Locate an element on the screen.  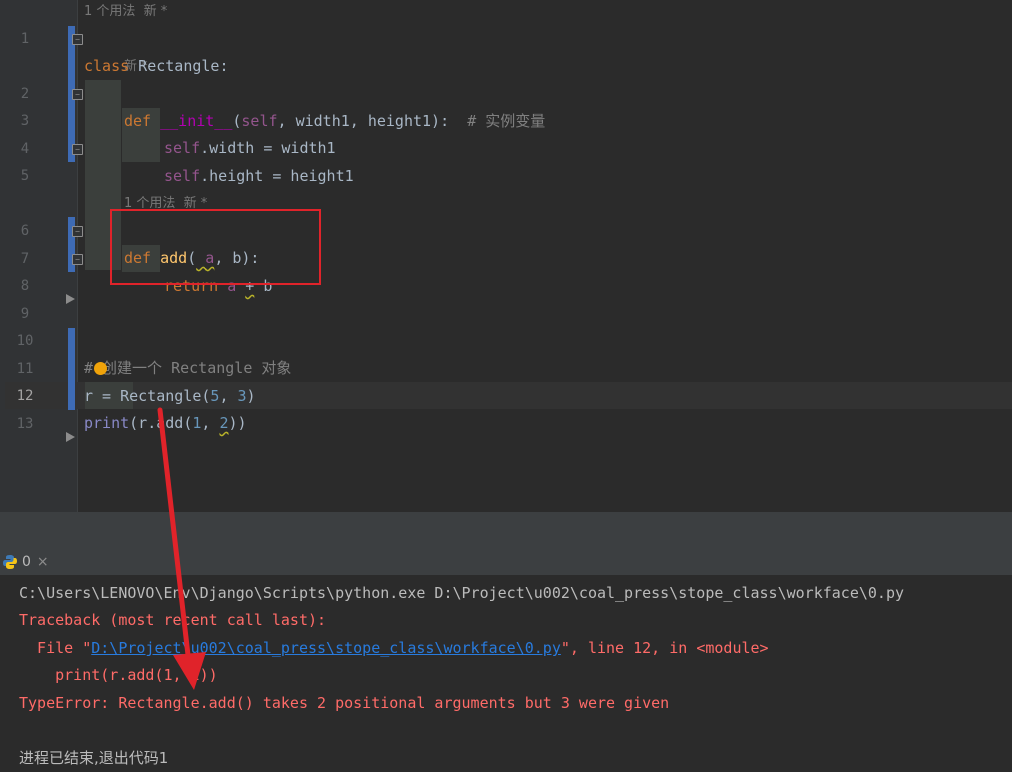
usage-hint: 1 个用法 新 * is located at coordinates (125, 12).